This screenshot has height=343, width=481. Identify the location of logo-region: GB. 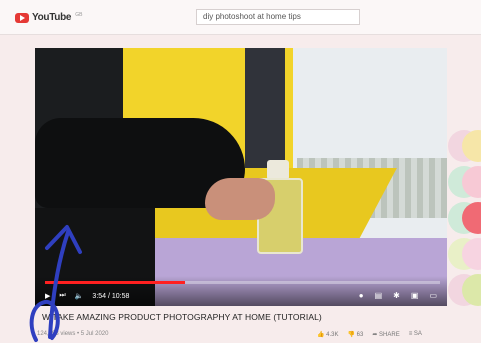
(79, 14).